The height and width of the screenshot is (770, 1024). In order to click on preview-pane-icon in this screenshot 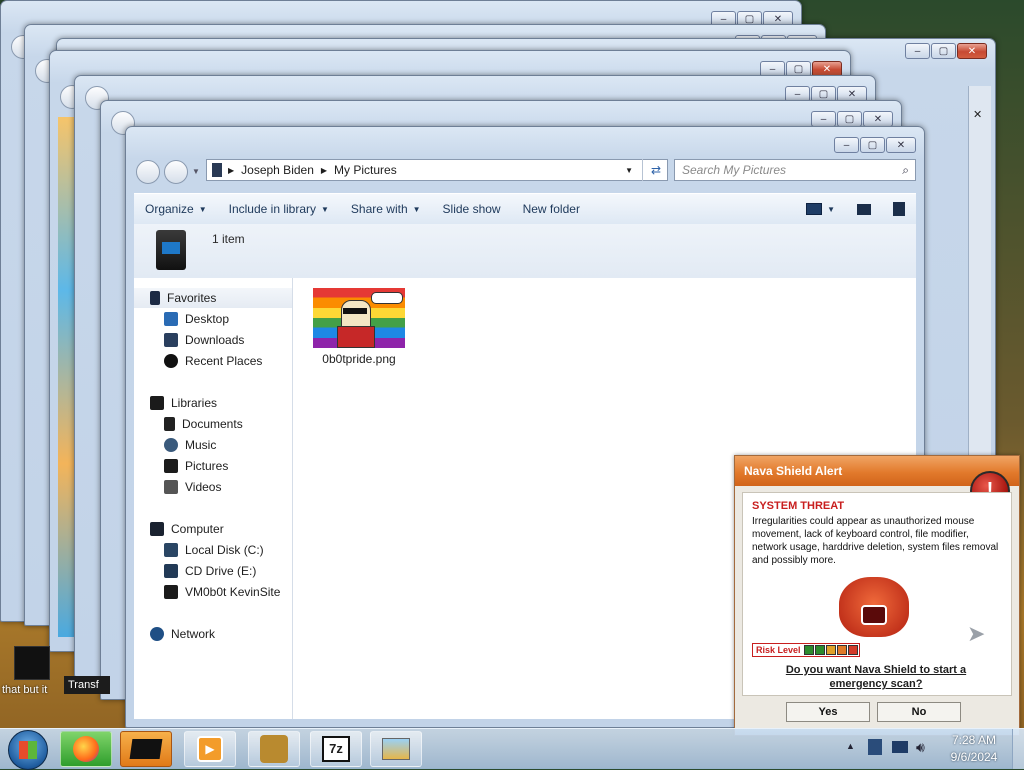, I will do `click(864, 209)`.